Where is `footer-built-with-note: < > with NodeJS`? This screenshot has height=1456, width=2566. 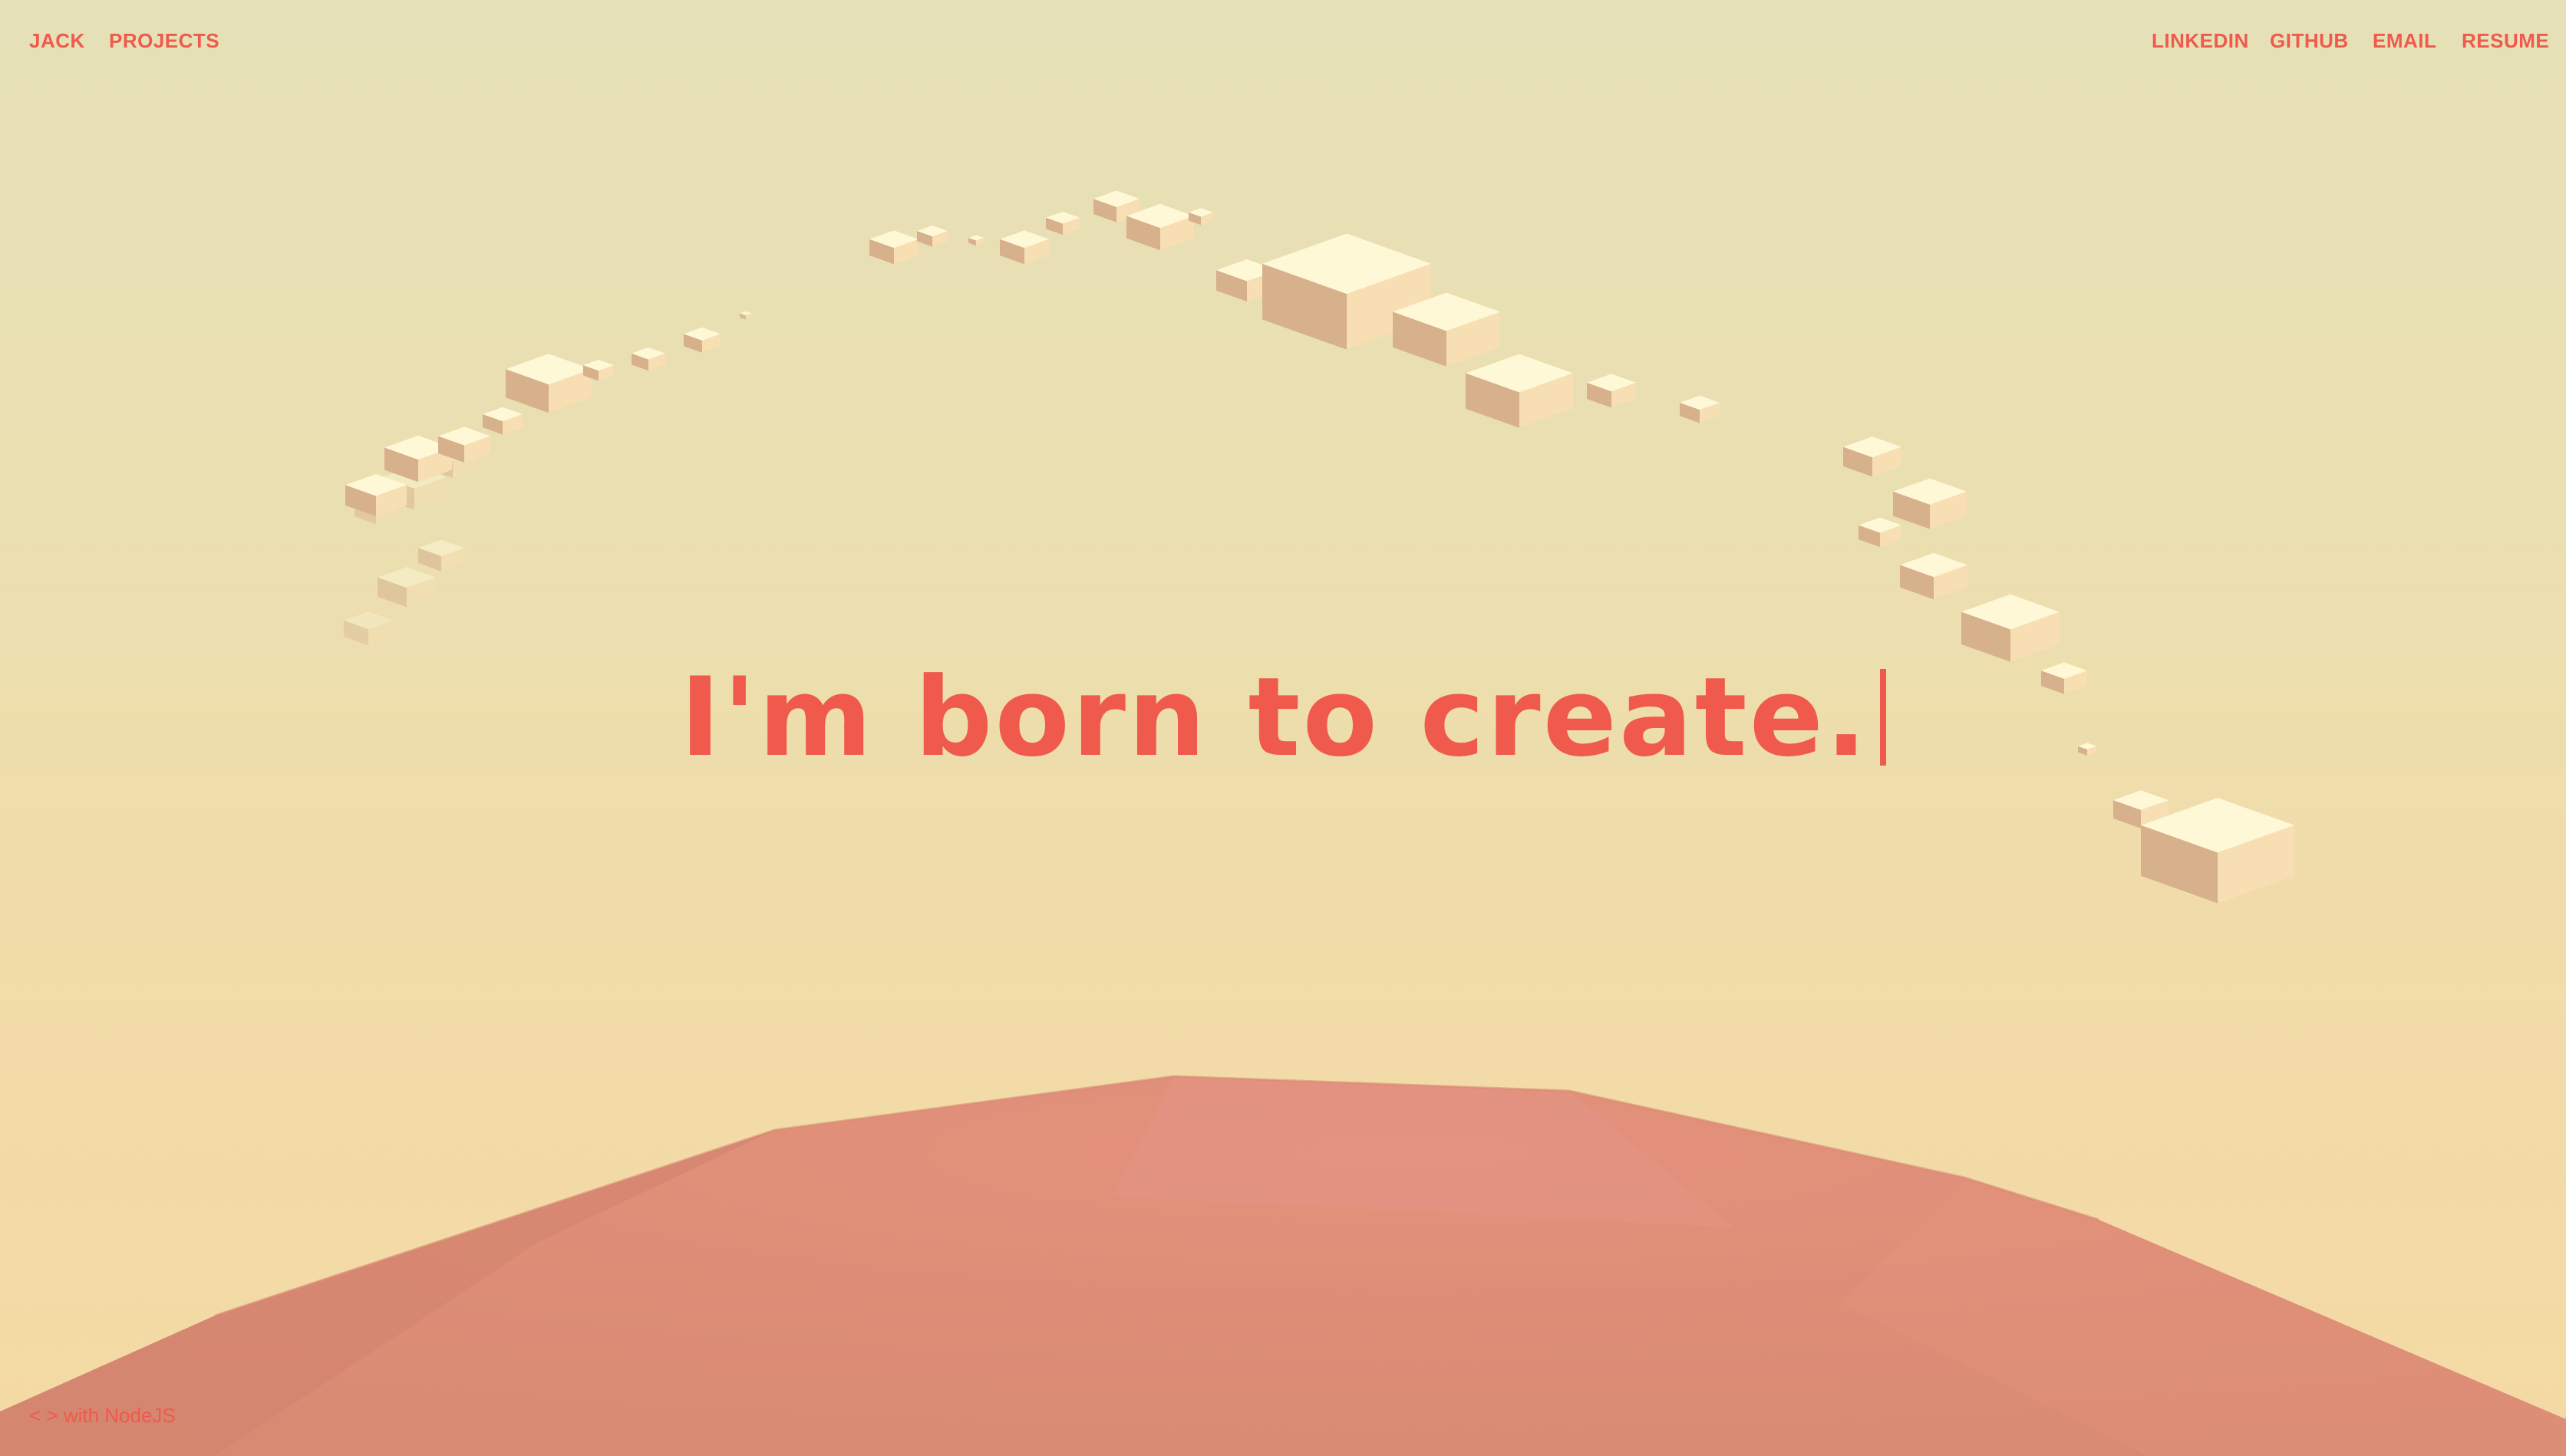
footer-built-with-note: < > with NodeJS is located at coordinates (102, 1415).